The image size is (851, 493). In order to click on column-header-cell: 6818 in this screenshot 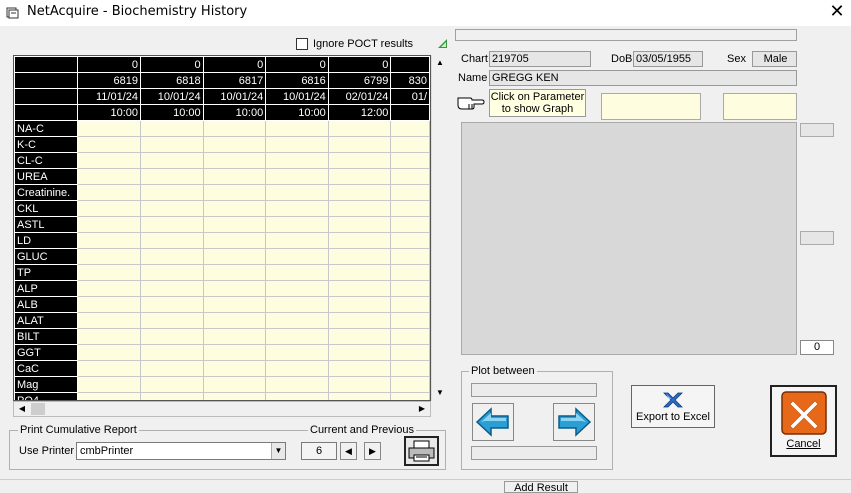, I will do `click(172, 80)`.